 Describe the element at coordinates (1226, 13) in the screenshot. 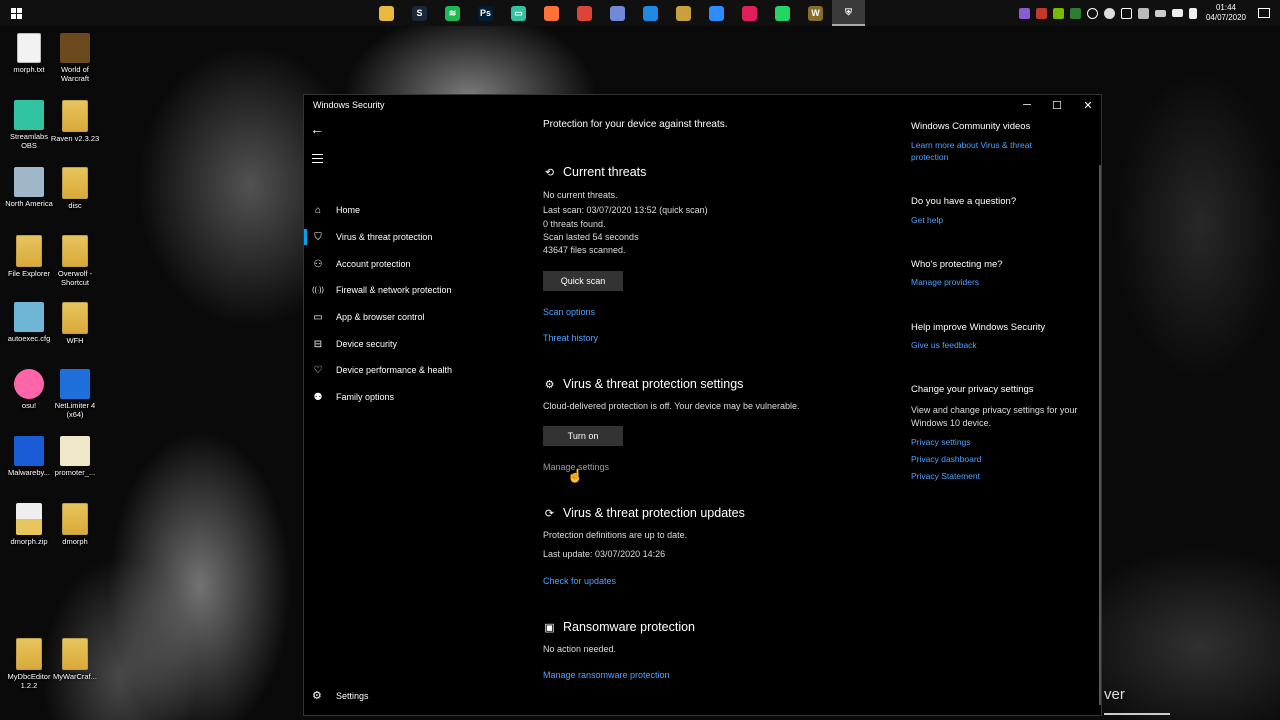

I see `clock: 01:44 04/07/2020` at that location.